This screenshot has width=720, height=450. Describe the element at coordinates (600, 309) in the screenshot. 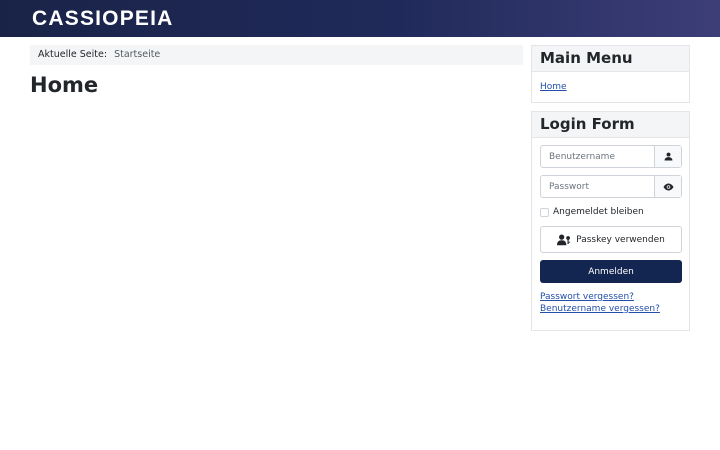

I see `forgot-username-link: Benutzername vergessen?` at that location.